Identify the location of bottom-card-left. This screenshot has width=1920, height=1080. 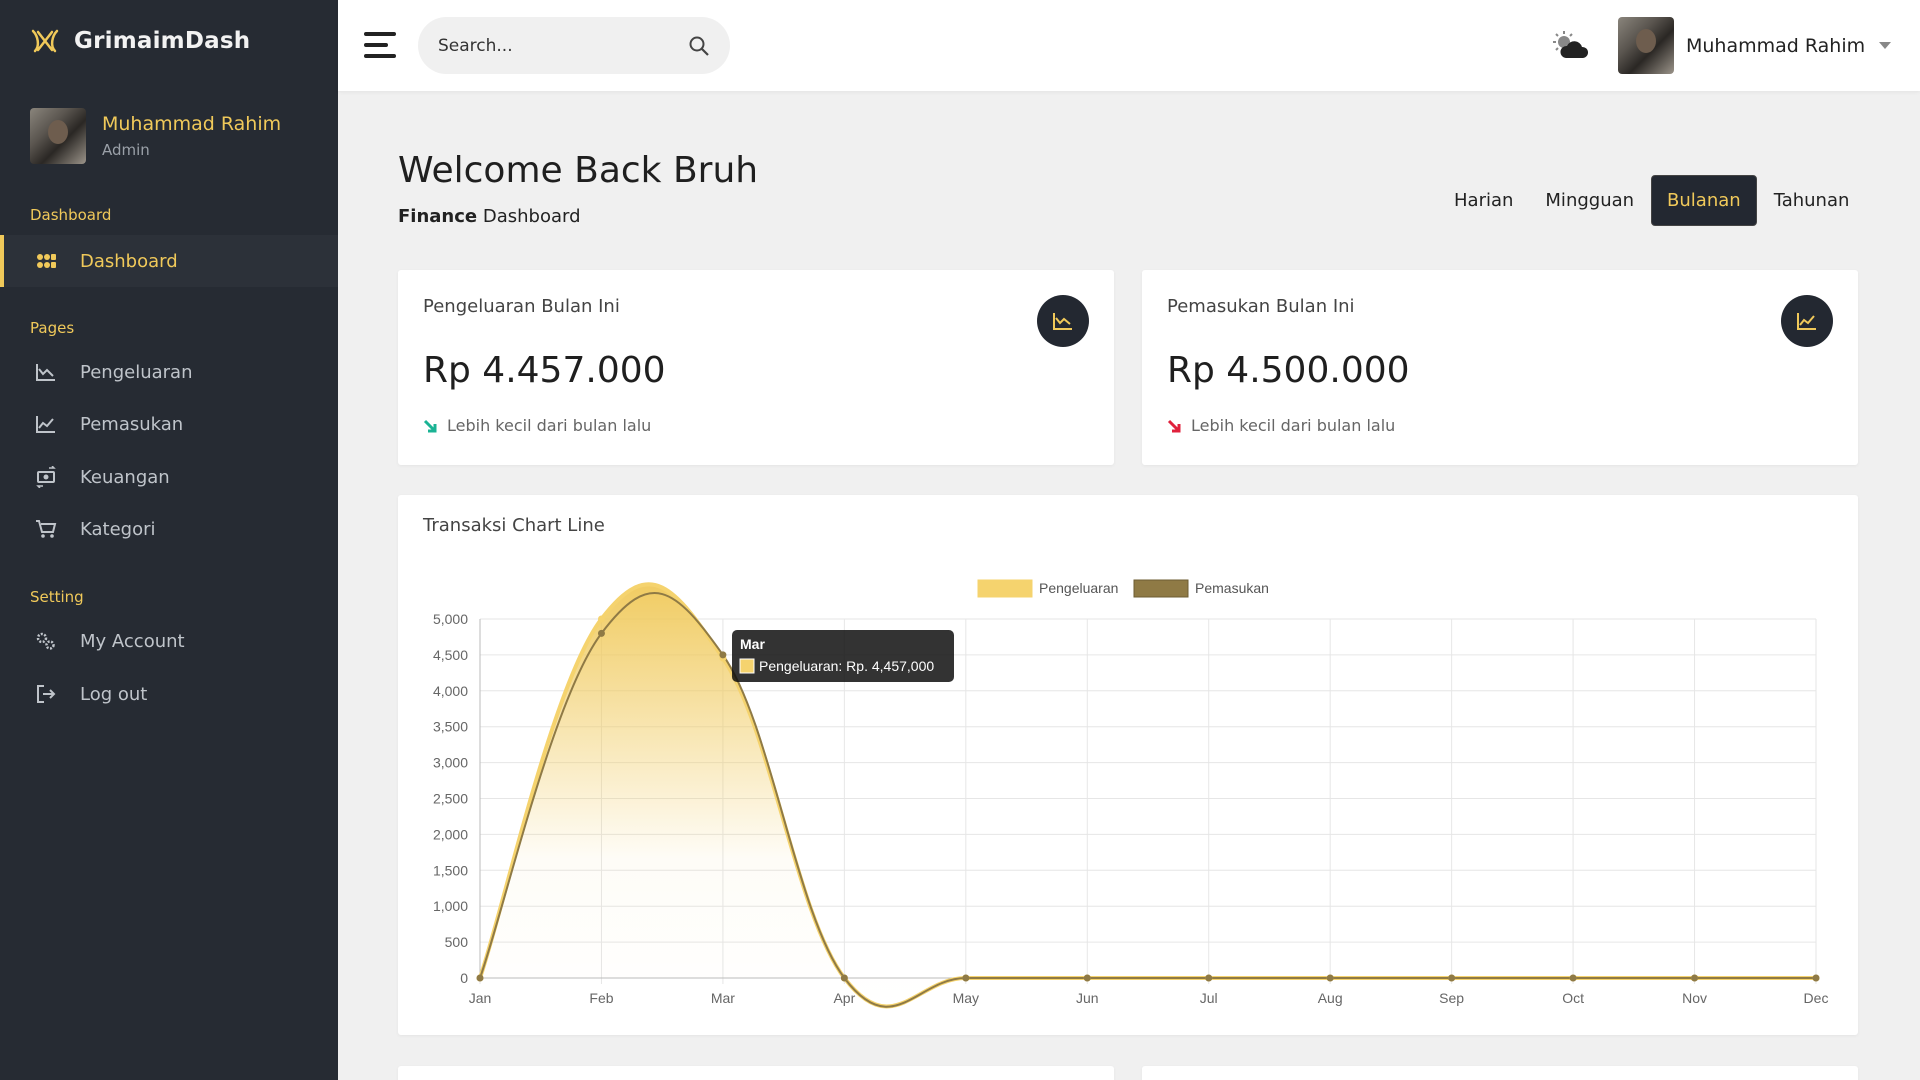
(756, 1073).